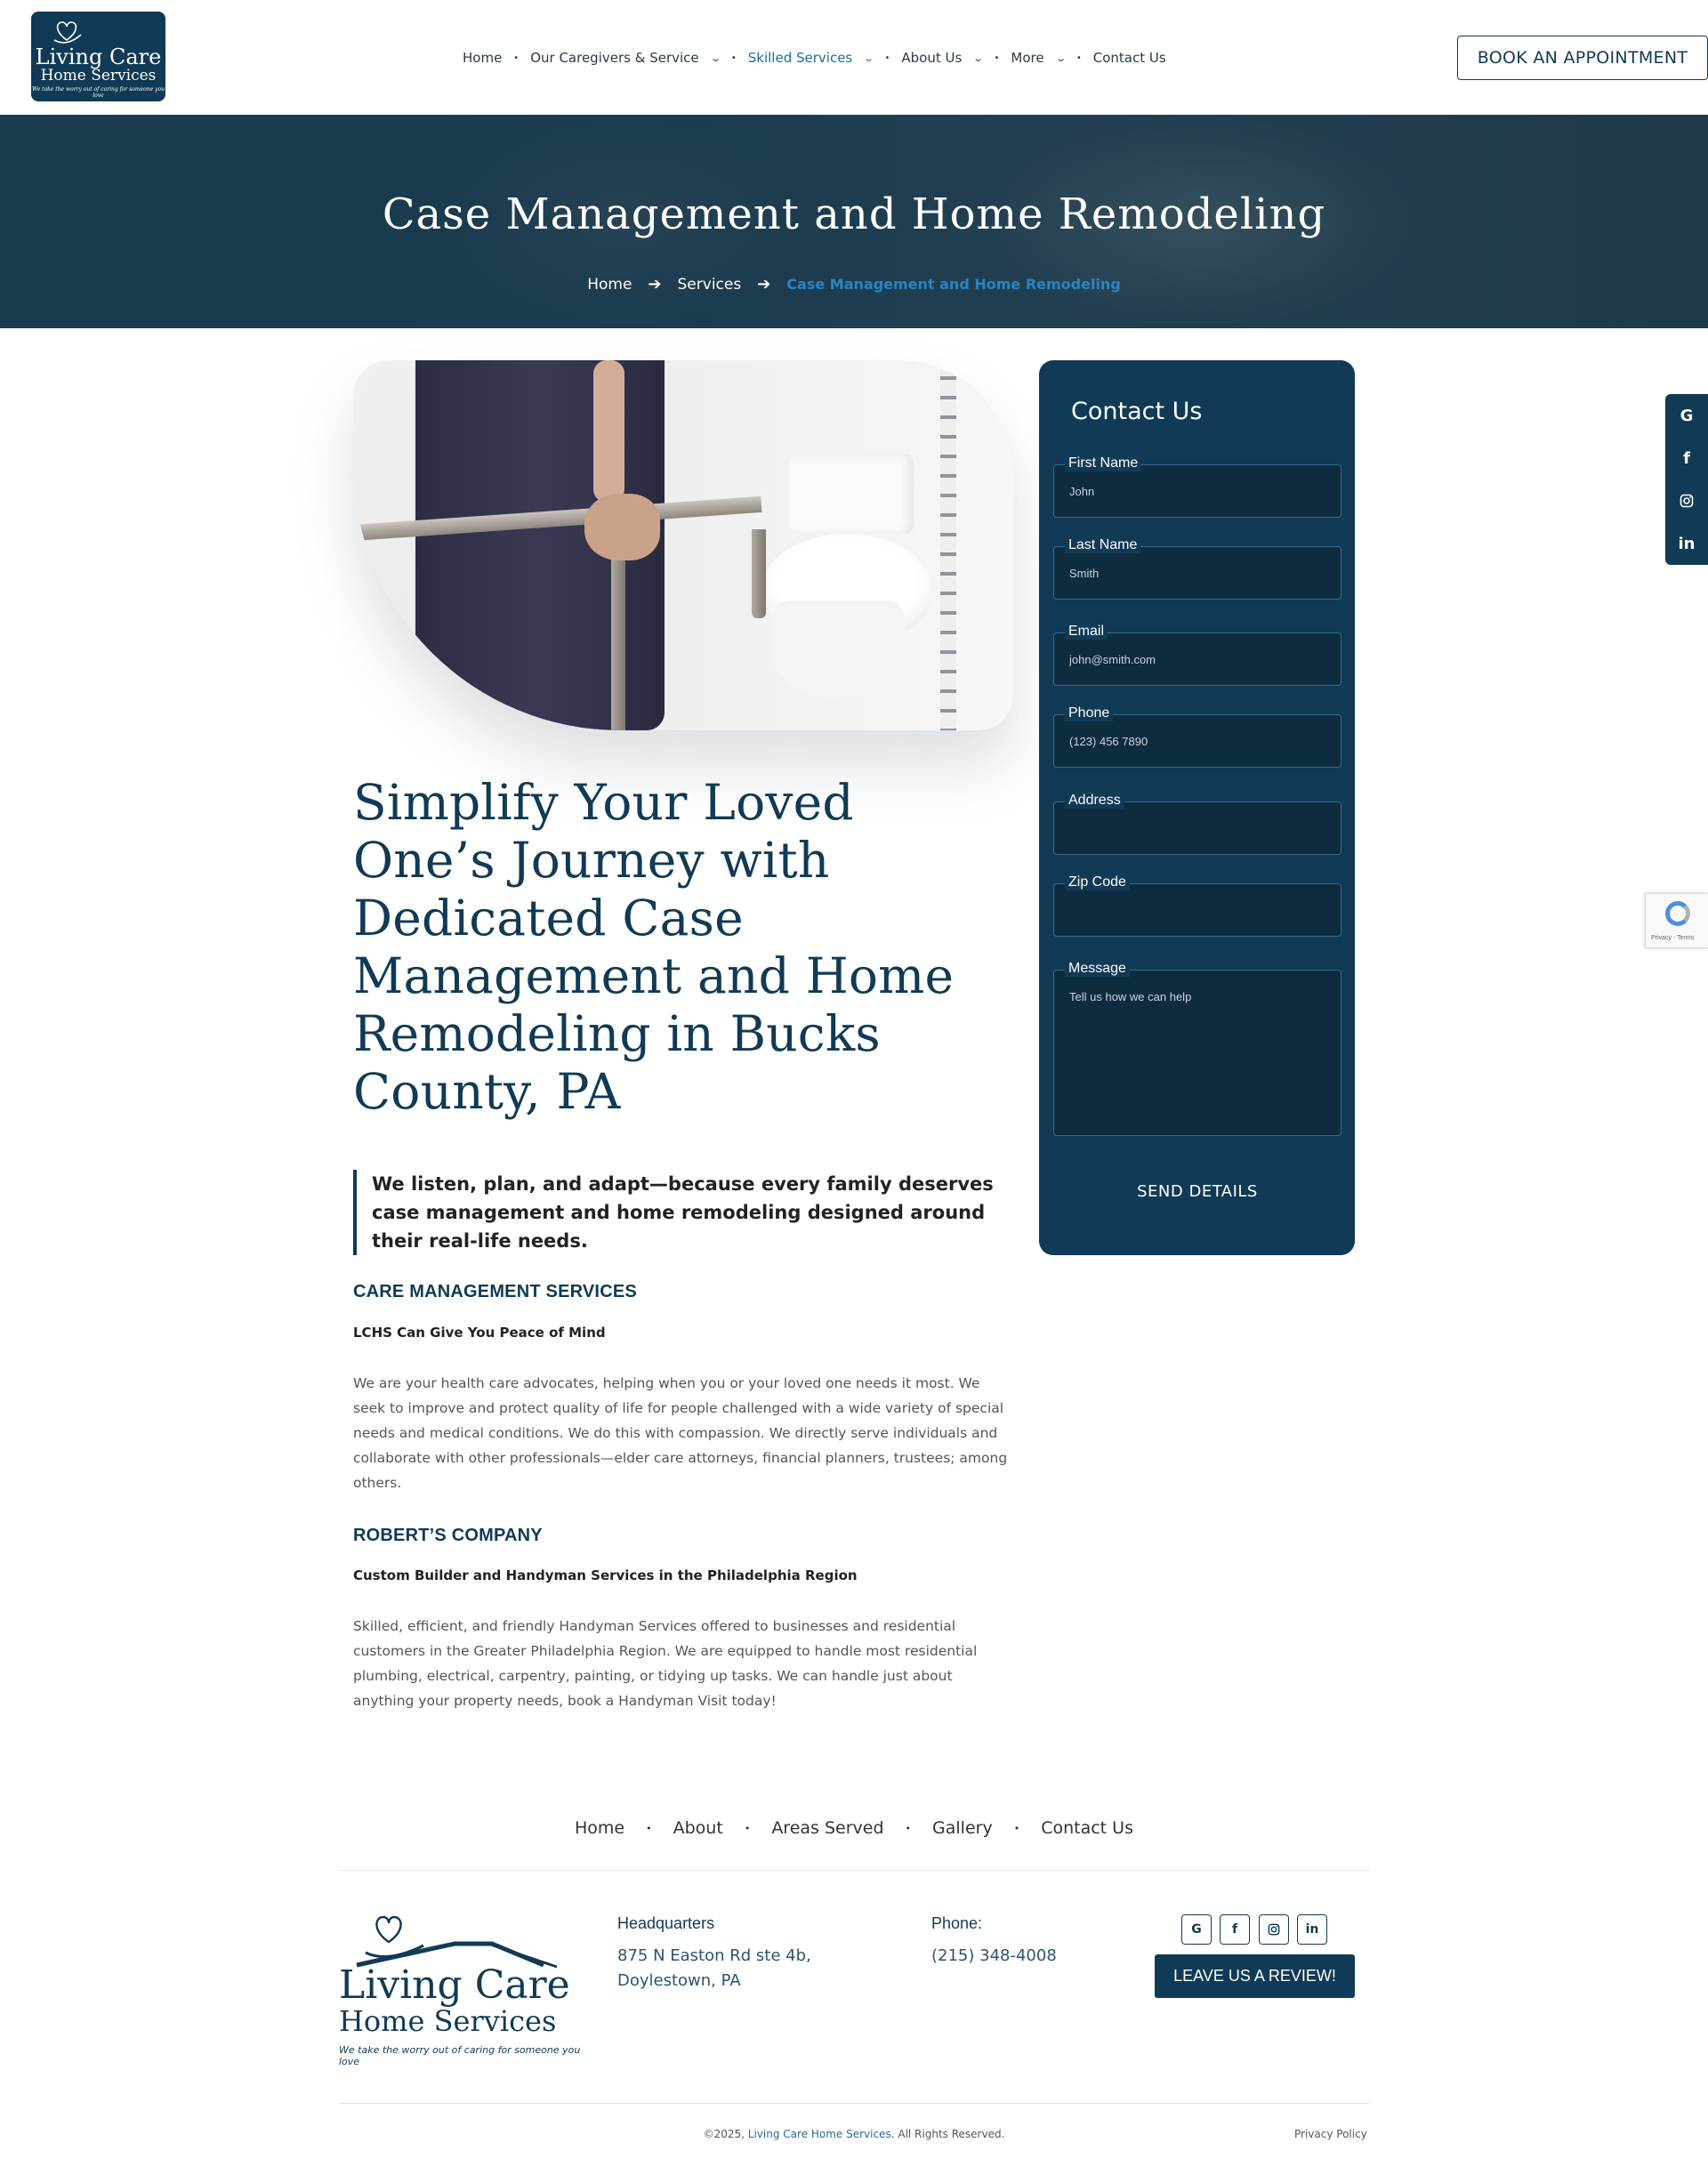  What do you see at coordinates (1197, 905) in the screenshot?
I see `zip-code-field: Zip Code` at bounding box center [1197, 905].